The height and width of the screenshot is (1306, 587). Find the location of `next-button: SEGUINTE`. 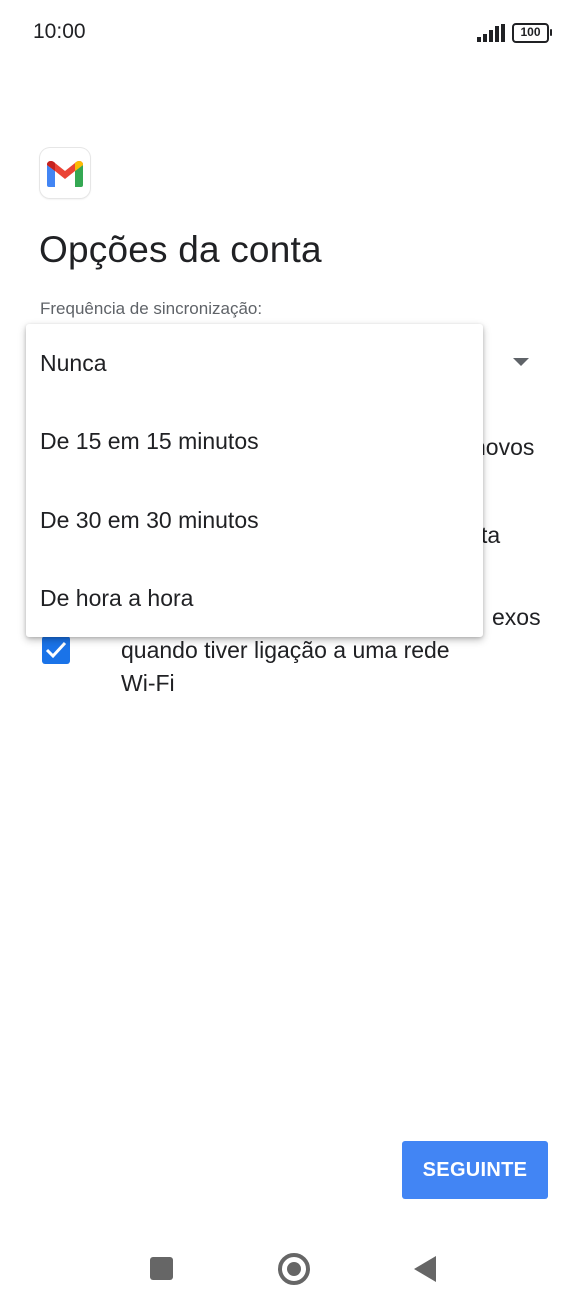

next-button: SEGUINTE is located at coordinates (475, 1170).